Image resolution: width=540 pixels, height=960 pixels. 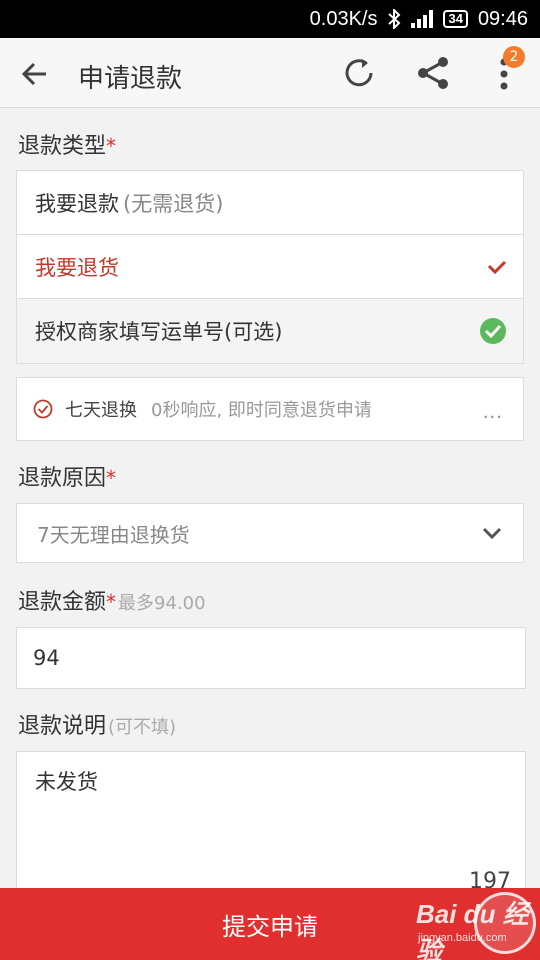 I want to click on option-refund-only: 我要退款 (无需退货), so click(x=270, y=203).